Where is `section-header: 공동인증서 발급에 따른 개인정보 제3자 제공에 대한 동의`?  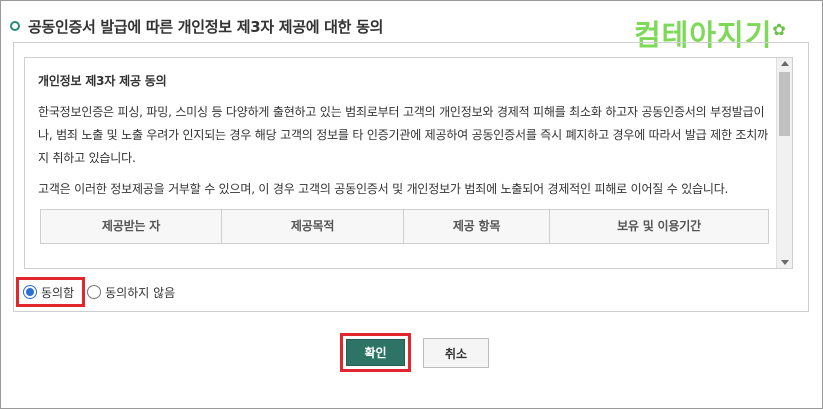
section-header: 공동인증서 발급에 따른 개인정보 제3자 제공에 대한 동의 is located at coordinates (196, 26).